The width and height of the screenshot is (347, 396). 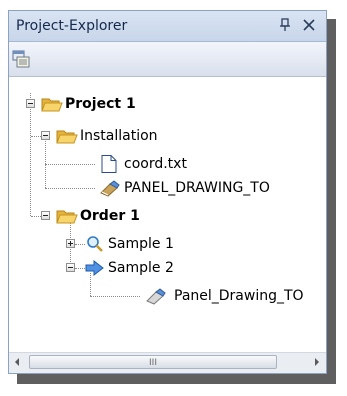 What do you see at coordinates (72, 26) in the screenshot?
I see `panel-title: Project-Explorer` at bounding box center [72, 26].